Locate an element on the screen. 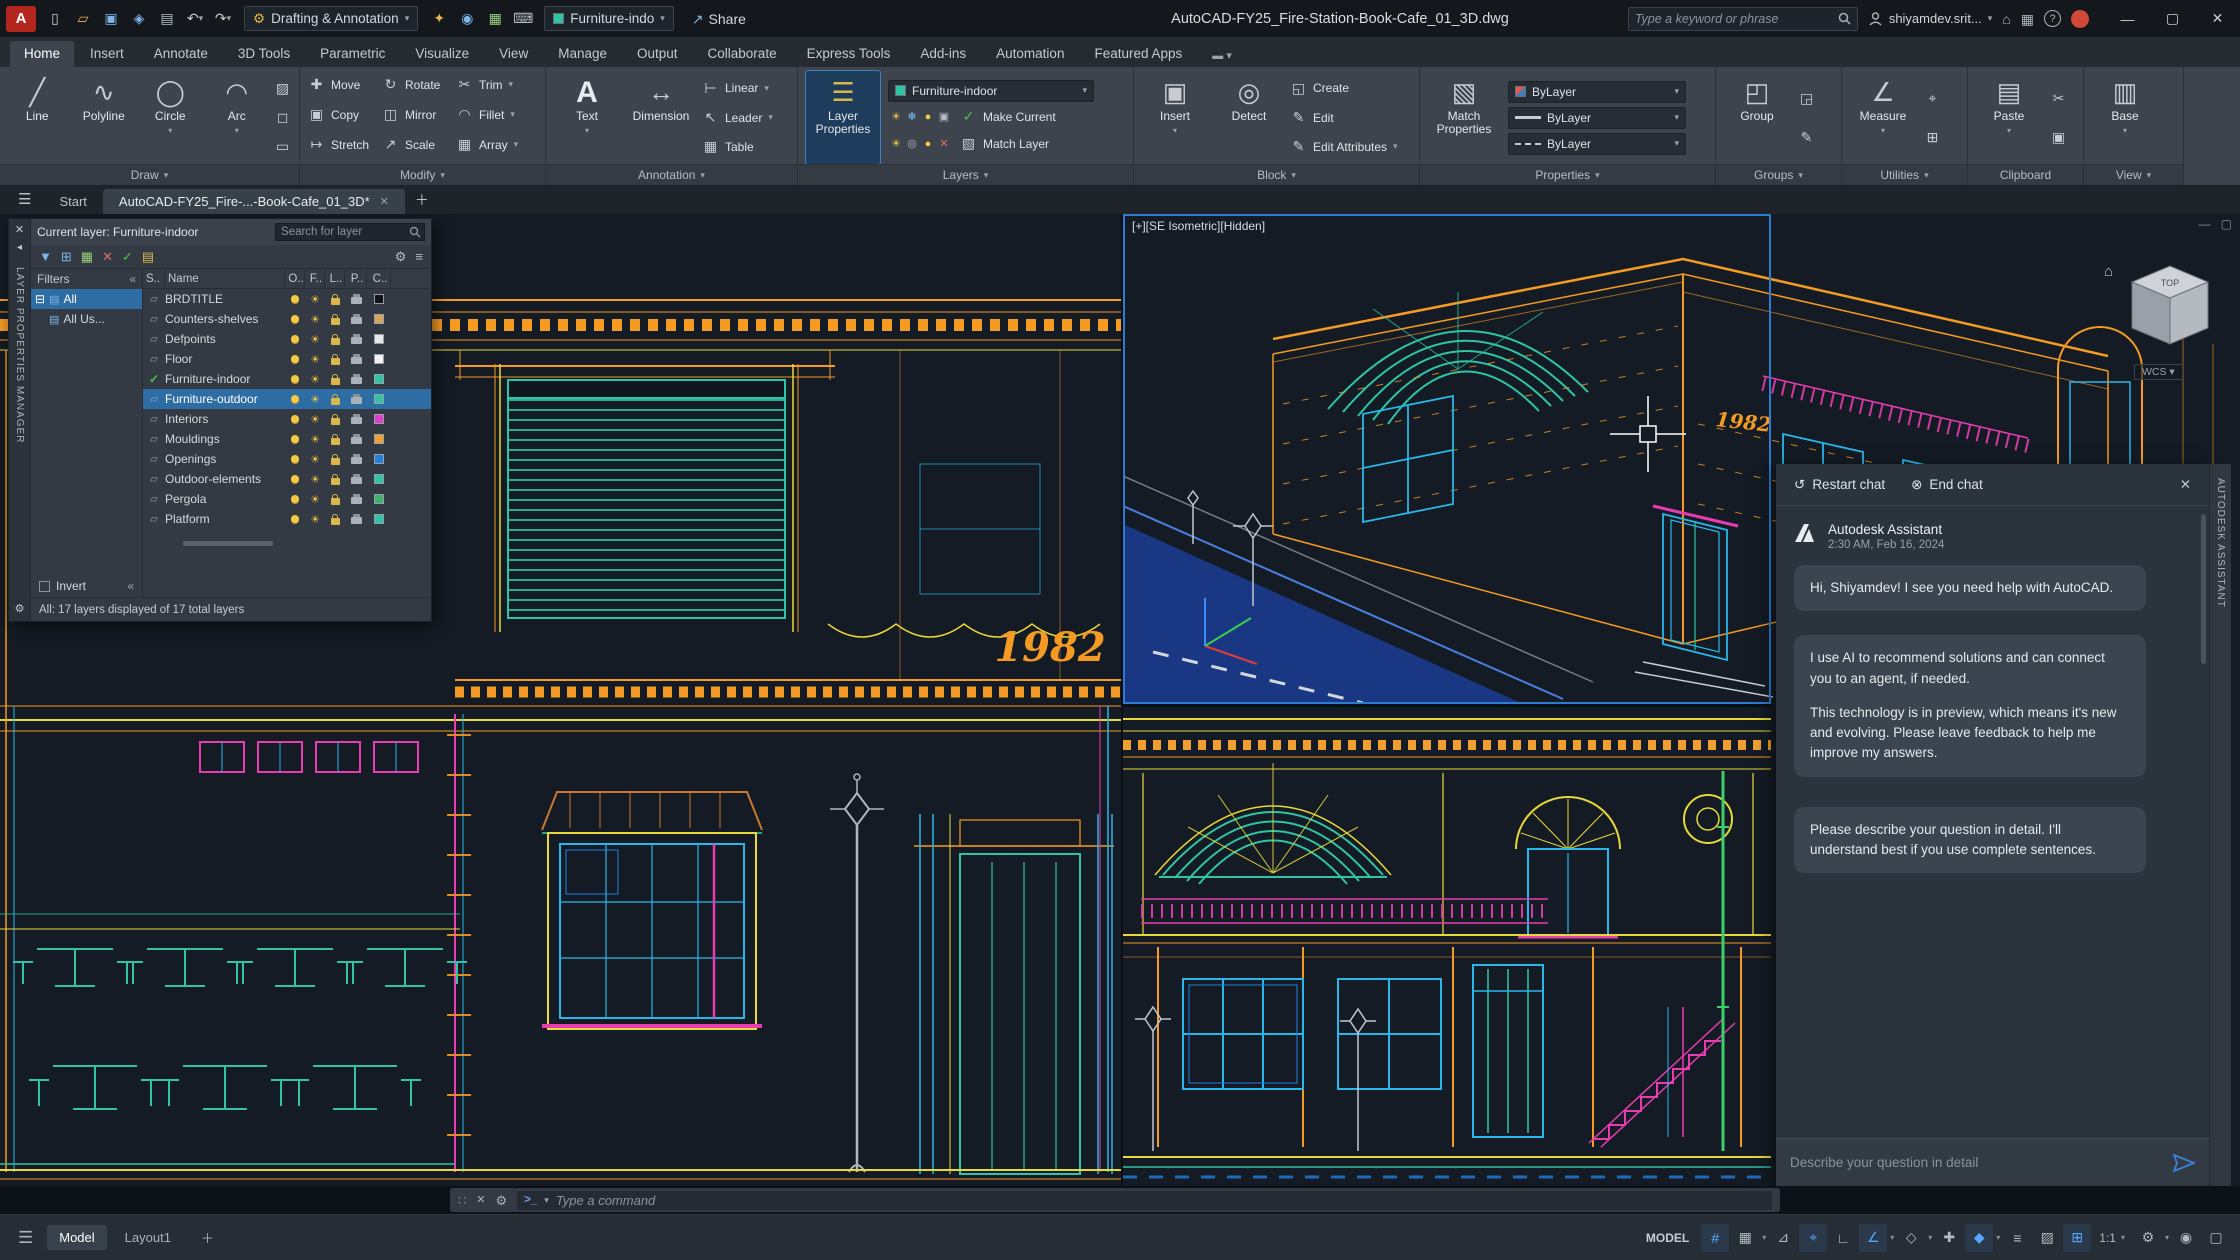  titlebar-layer-control: Furniture-indo ▾ is located at coordinates (609, 18).